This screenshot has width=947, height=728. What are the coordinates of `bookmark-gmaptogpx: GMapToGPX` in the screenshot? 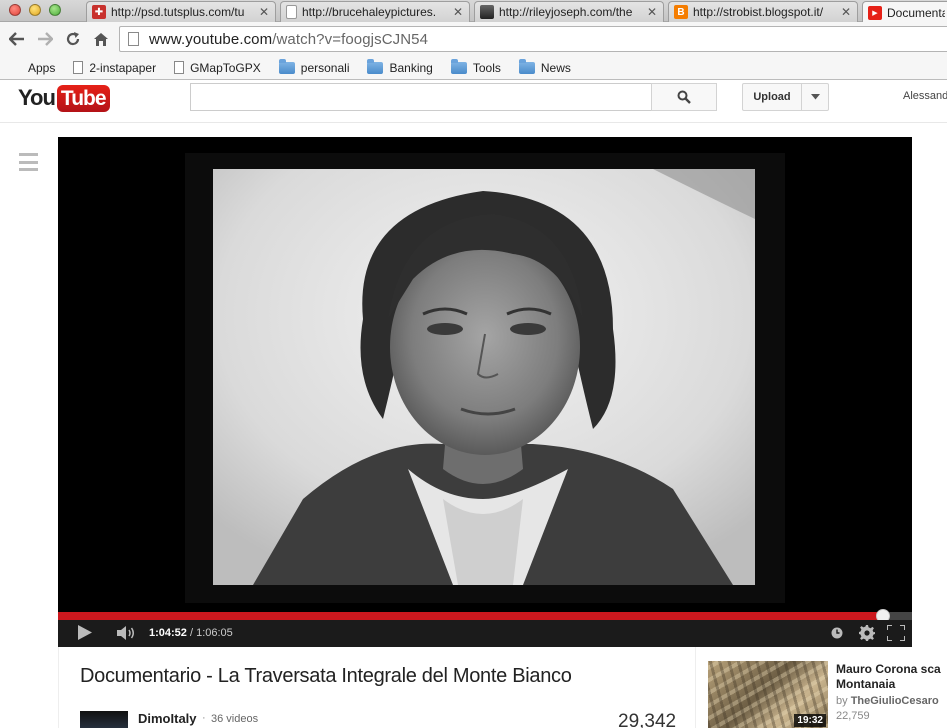 It's located at (217, 68).